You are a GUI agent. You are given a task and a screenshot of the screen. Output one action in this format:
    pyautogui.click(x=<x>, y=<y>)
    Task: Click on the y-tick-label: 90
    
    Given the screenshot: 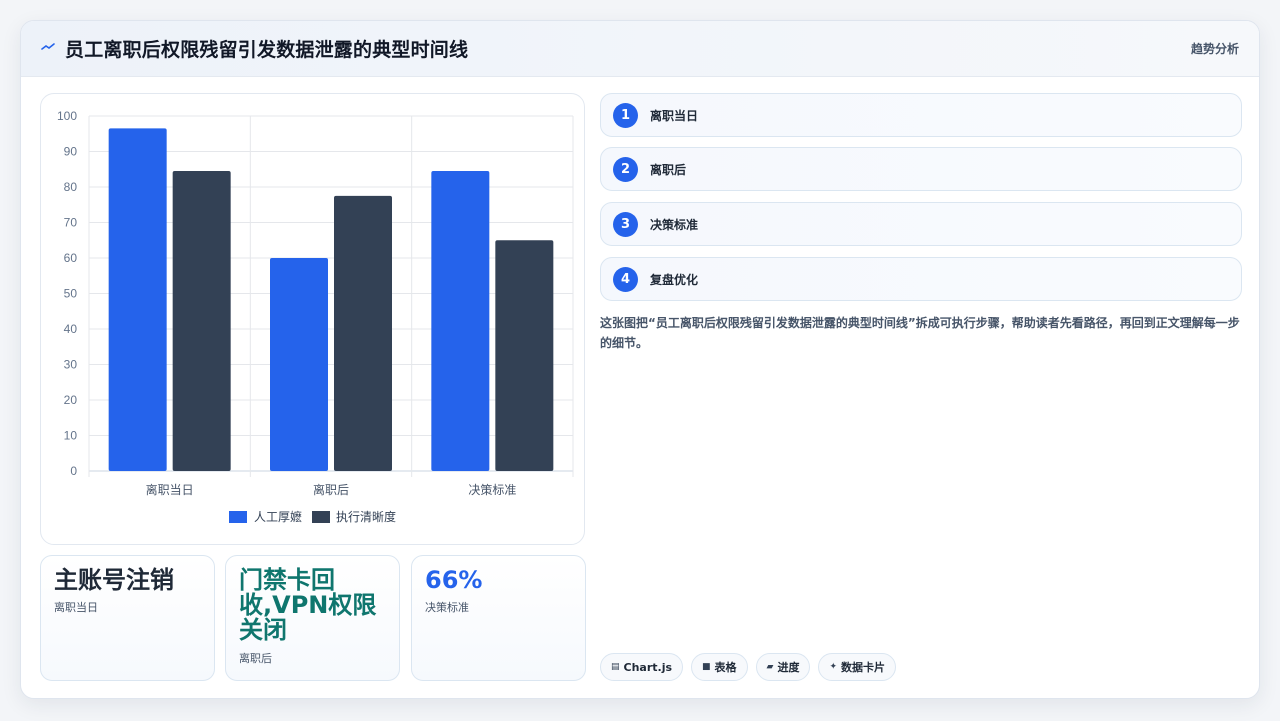 What is the action you would take?
    pyautogui.click(x=71, y=152)
    